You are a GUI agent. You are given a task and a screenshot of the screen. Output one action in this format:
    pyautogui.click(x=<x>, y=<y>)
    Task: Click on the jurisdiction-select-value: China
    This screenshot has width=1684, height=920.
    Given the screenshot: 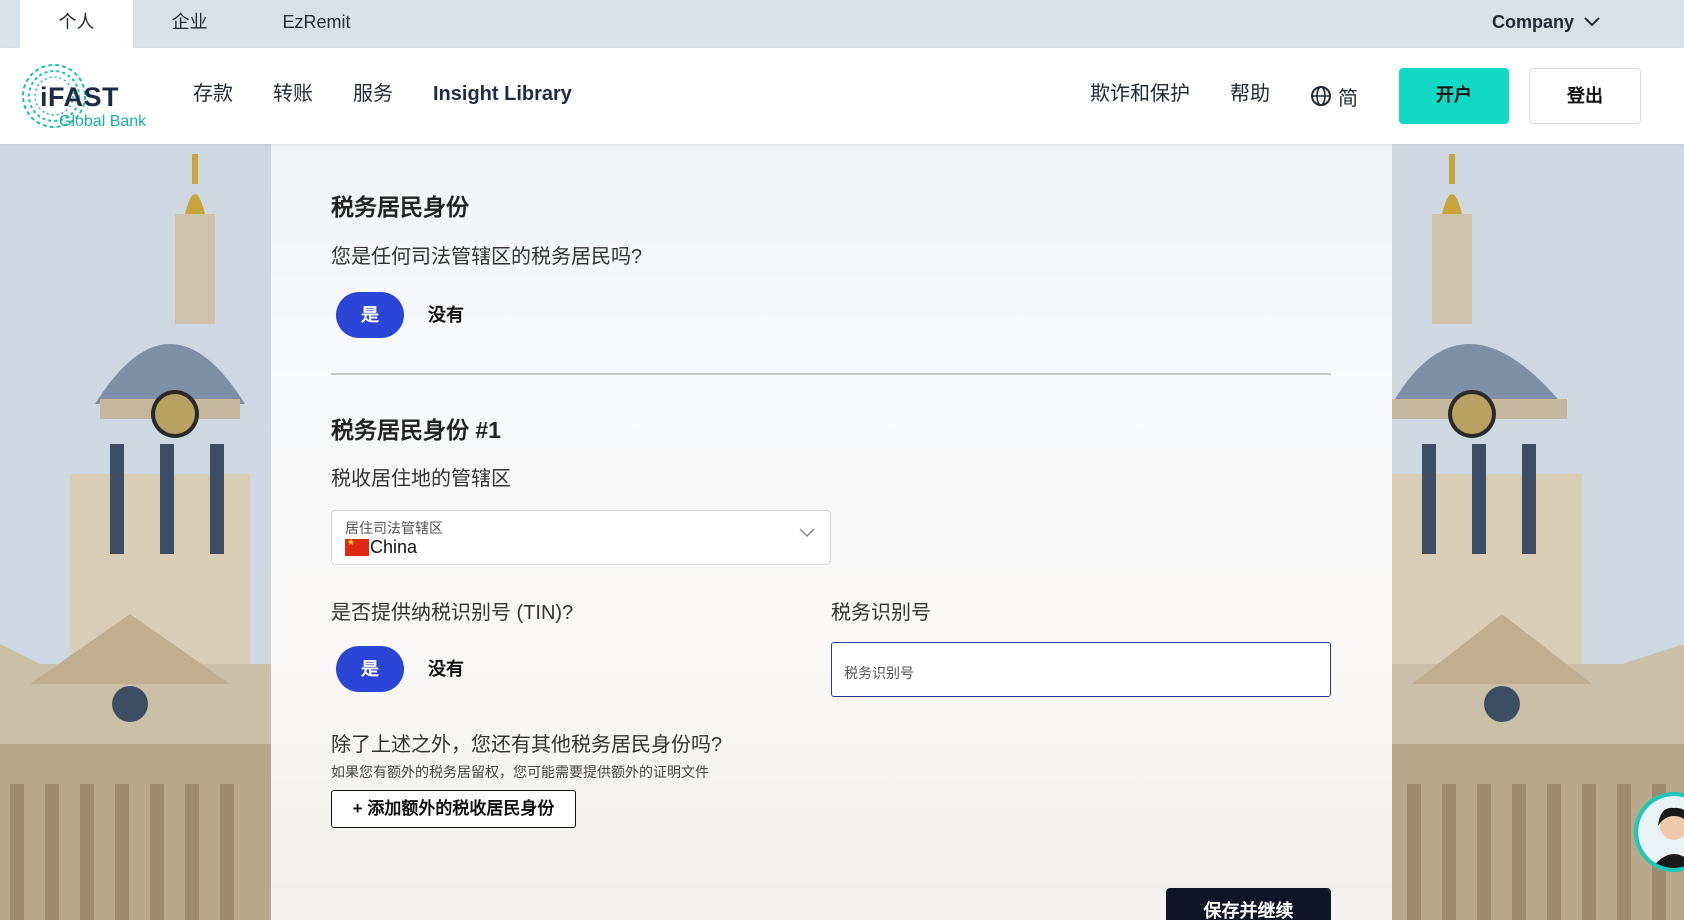 What is the action you would take?
    pyautogui.click(x=381, y=547)
    